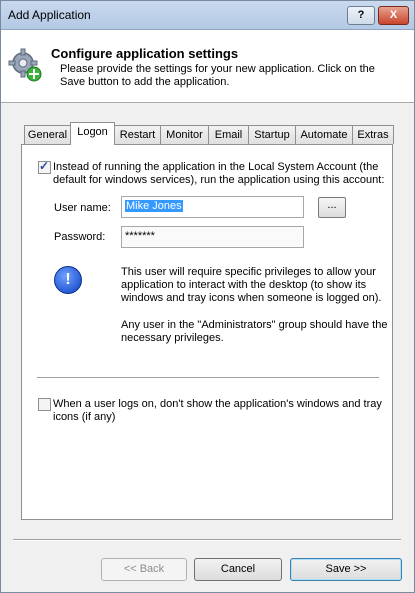 The image size is (415, 593). I want to click on tab-extras: Extras, so click(373, 134).